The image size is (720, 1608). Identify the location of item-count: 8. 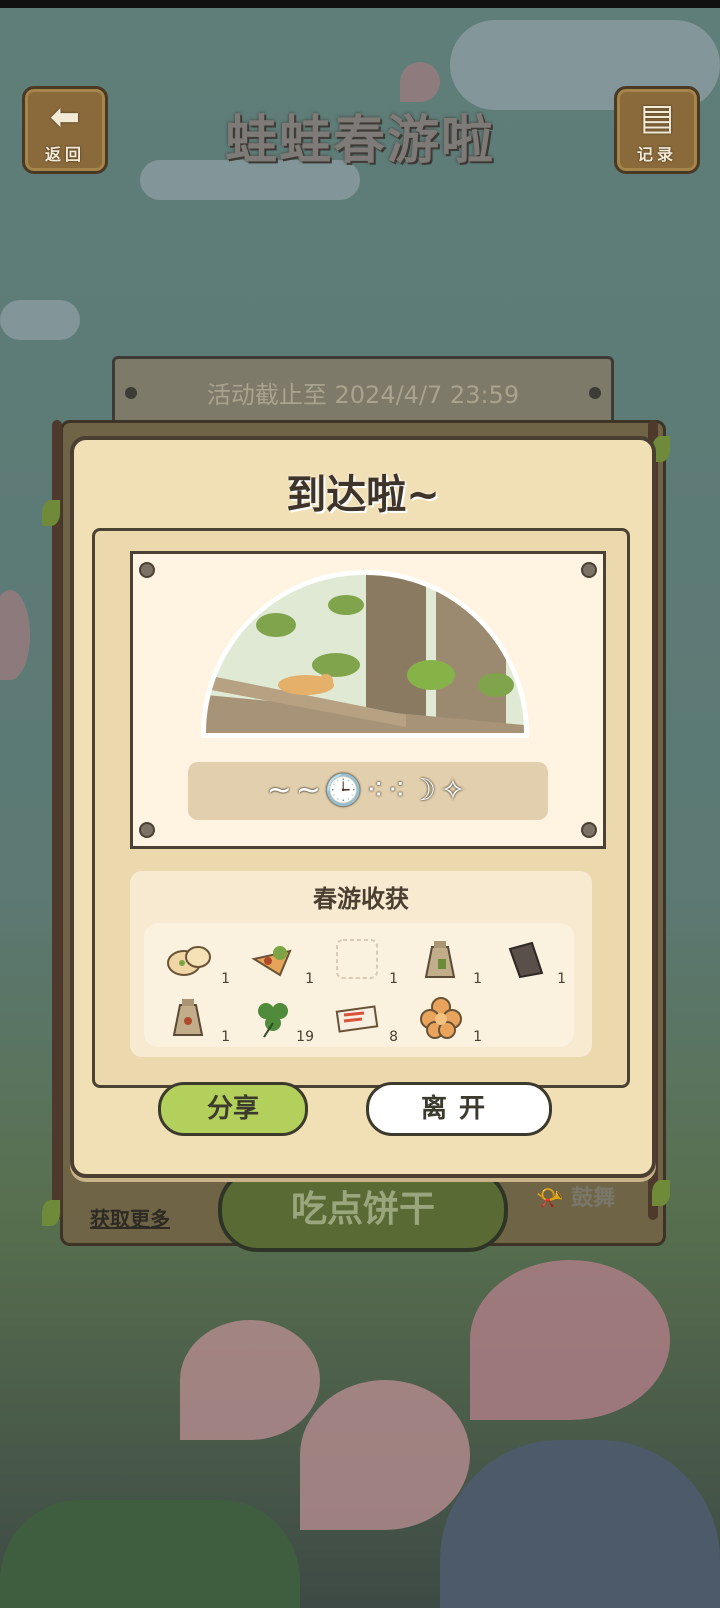
(393, 1037).